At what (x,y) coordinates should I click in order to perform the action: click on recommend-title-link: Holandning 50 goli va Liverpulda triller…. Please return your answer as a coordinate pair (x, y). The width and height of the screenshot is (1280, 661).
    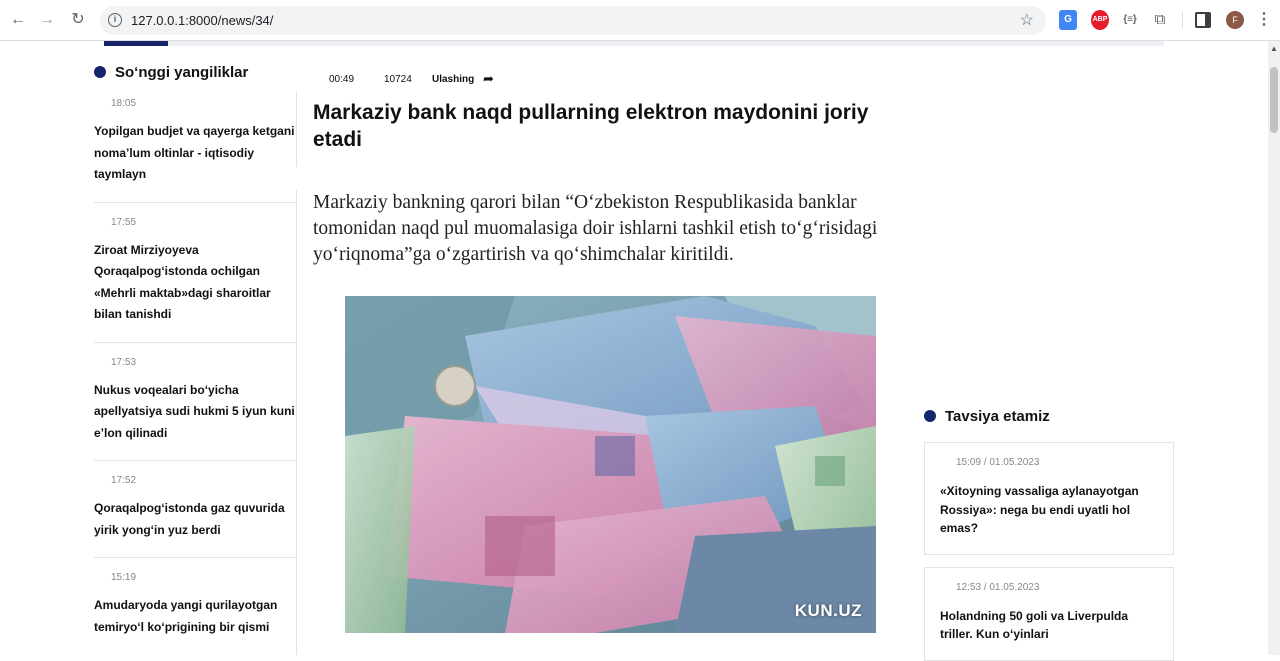
    Looking at the image, I should click on (1049, 625).